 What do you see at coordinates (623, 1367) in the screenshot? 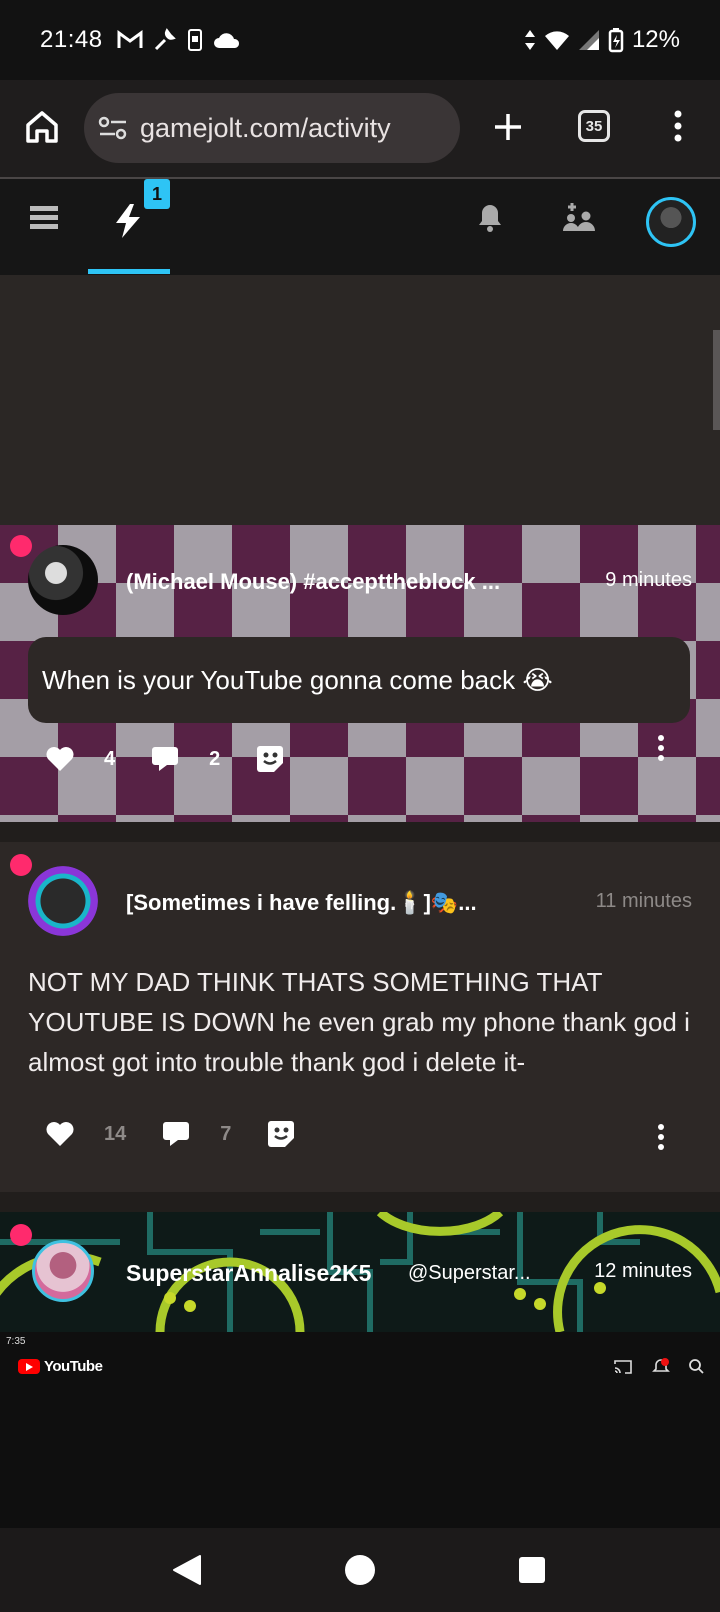
I see `cast-icon` at bounding box center [623, 1367].